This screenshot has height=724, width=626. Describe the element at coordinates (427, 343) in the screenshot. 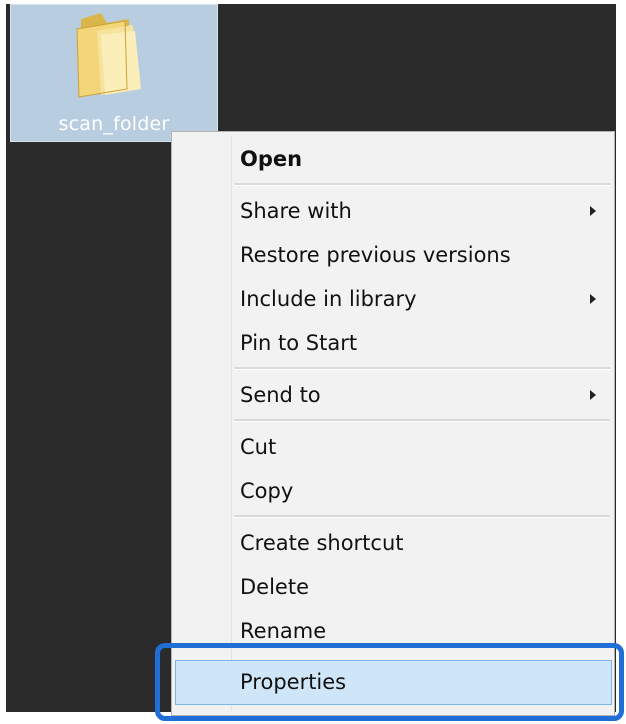

I see `menu-item-pin-to-start: Pin to Start` at that location.